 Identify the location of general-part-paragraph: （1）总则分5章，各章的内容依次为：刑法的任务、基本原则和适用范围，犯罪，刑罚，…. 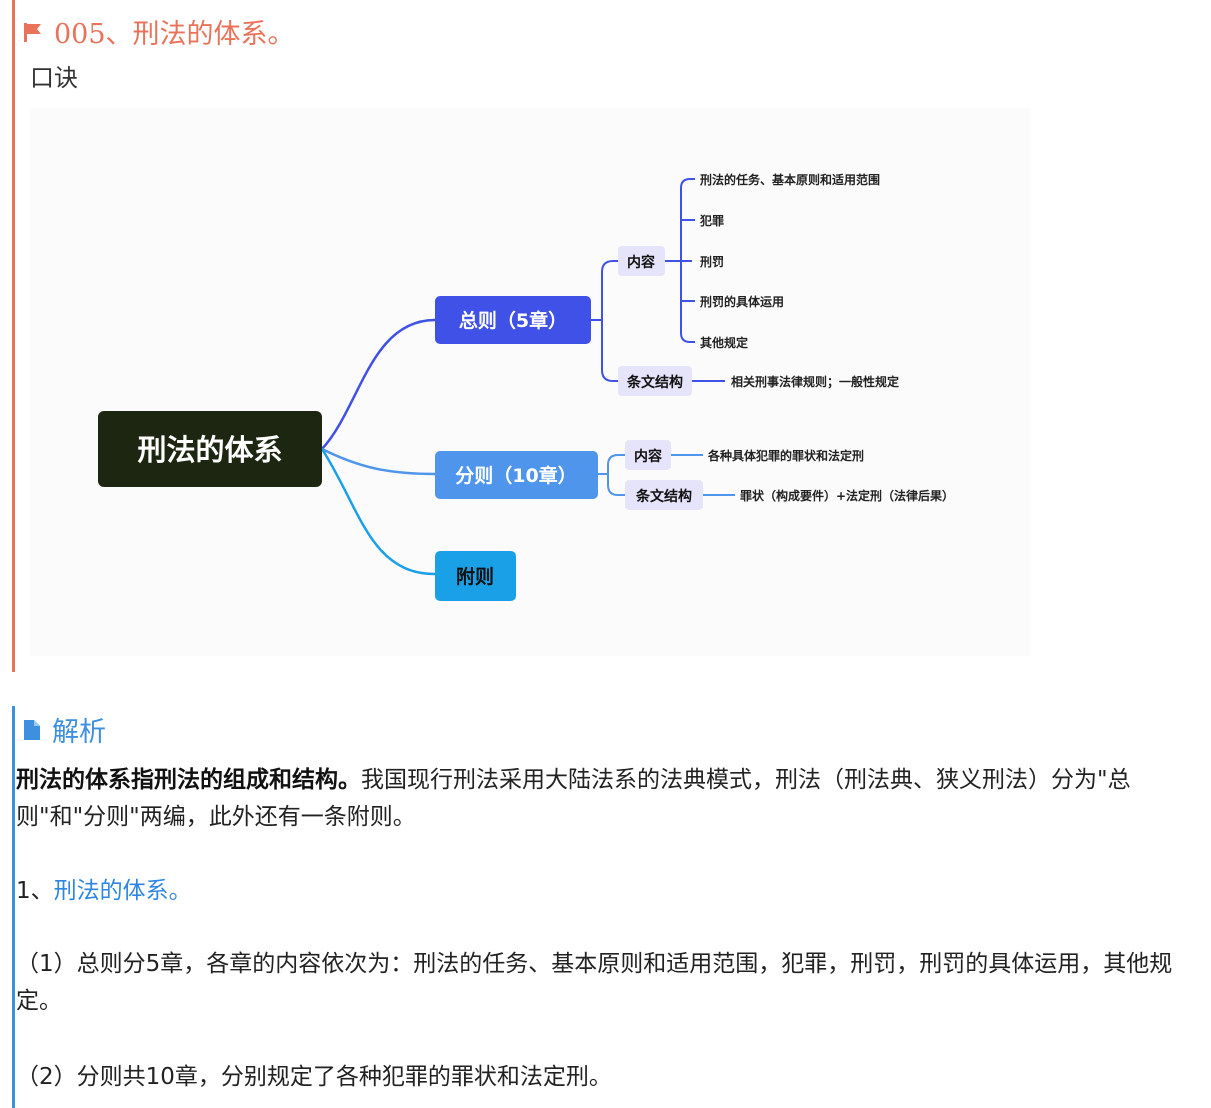
(594, 982).